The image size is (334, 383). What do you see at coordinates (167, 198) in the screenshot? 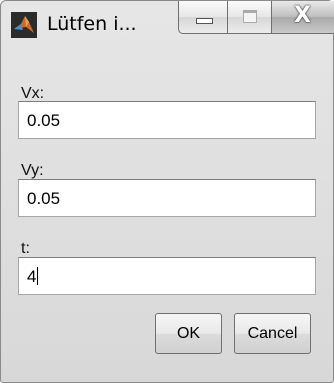
I see `vy-input: 0.05` at bounding box center [167, 198].